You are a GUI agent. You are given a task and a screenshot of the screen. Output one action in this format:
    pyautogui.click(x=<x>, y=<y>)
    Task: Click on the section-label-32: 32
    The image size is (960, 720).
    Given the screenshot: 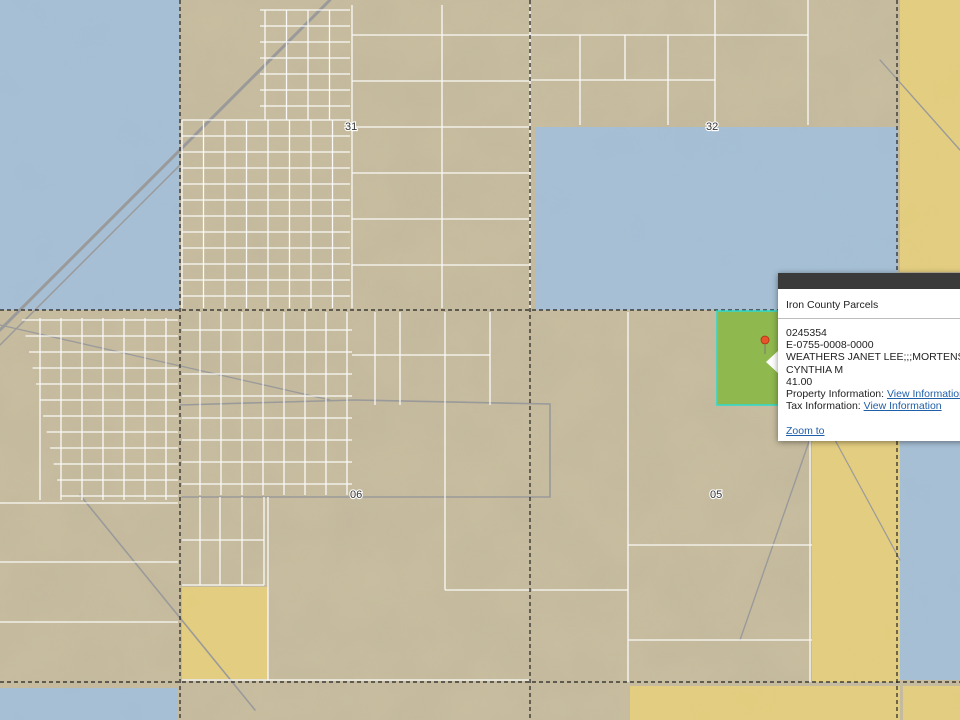 What is the action you would take?
    pyautogui.click(x=712, y=127)
    